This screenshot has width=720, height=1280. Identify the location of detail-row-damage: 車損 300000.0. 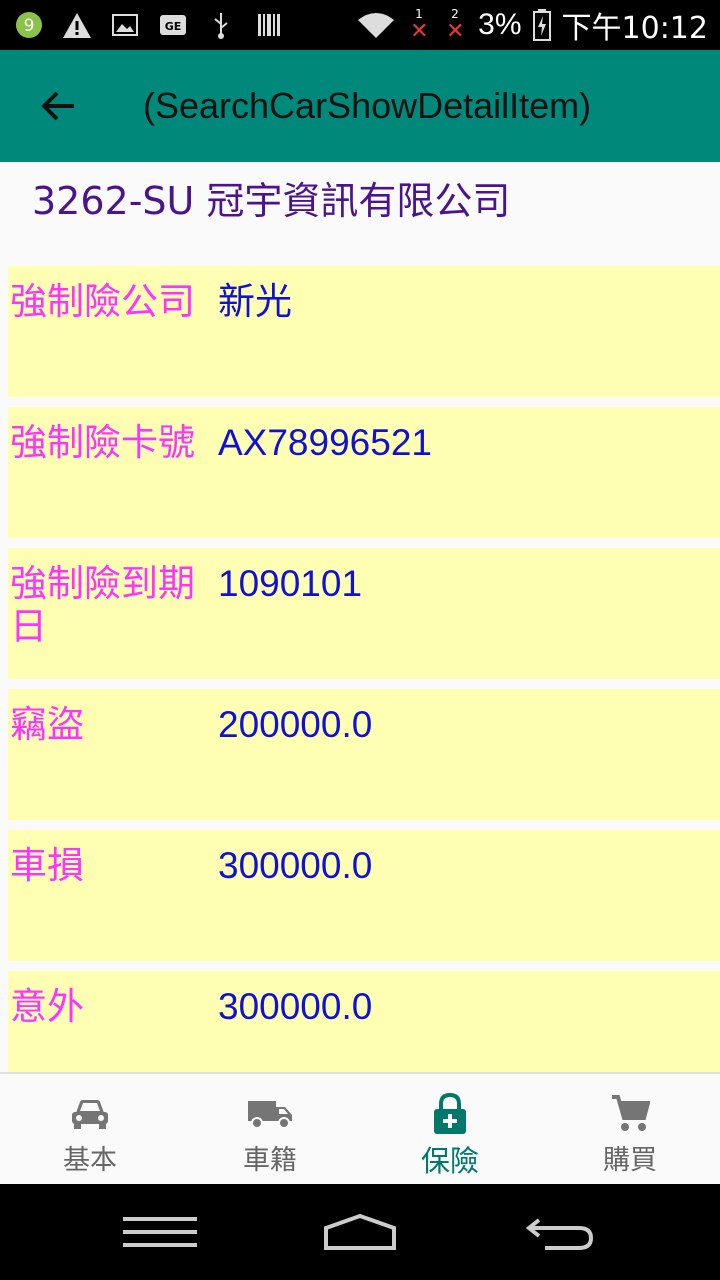
(364, 895).